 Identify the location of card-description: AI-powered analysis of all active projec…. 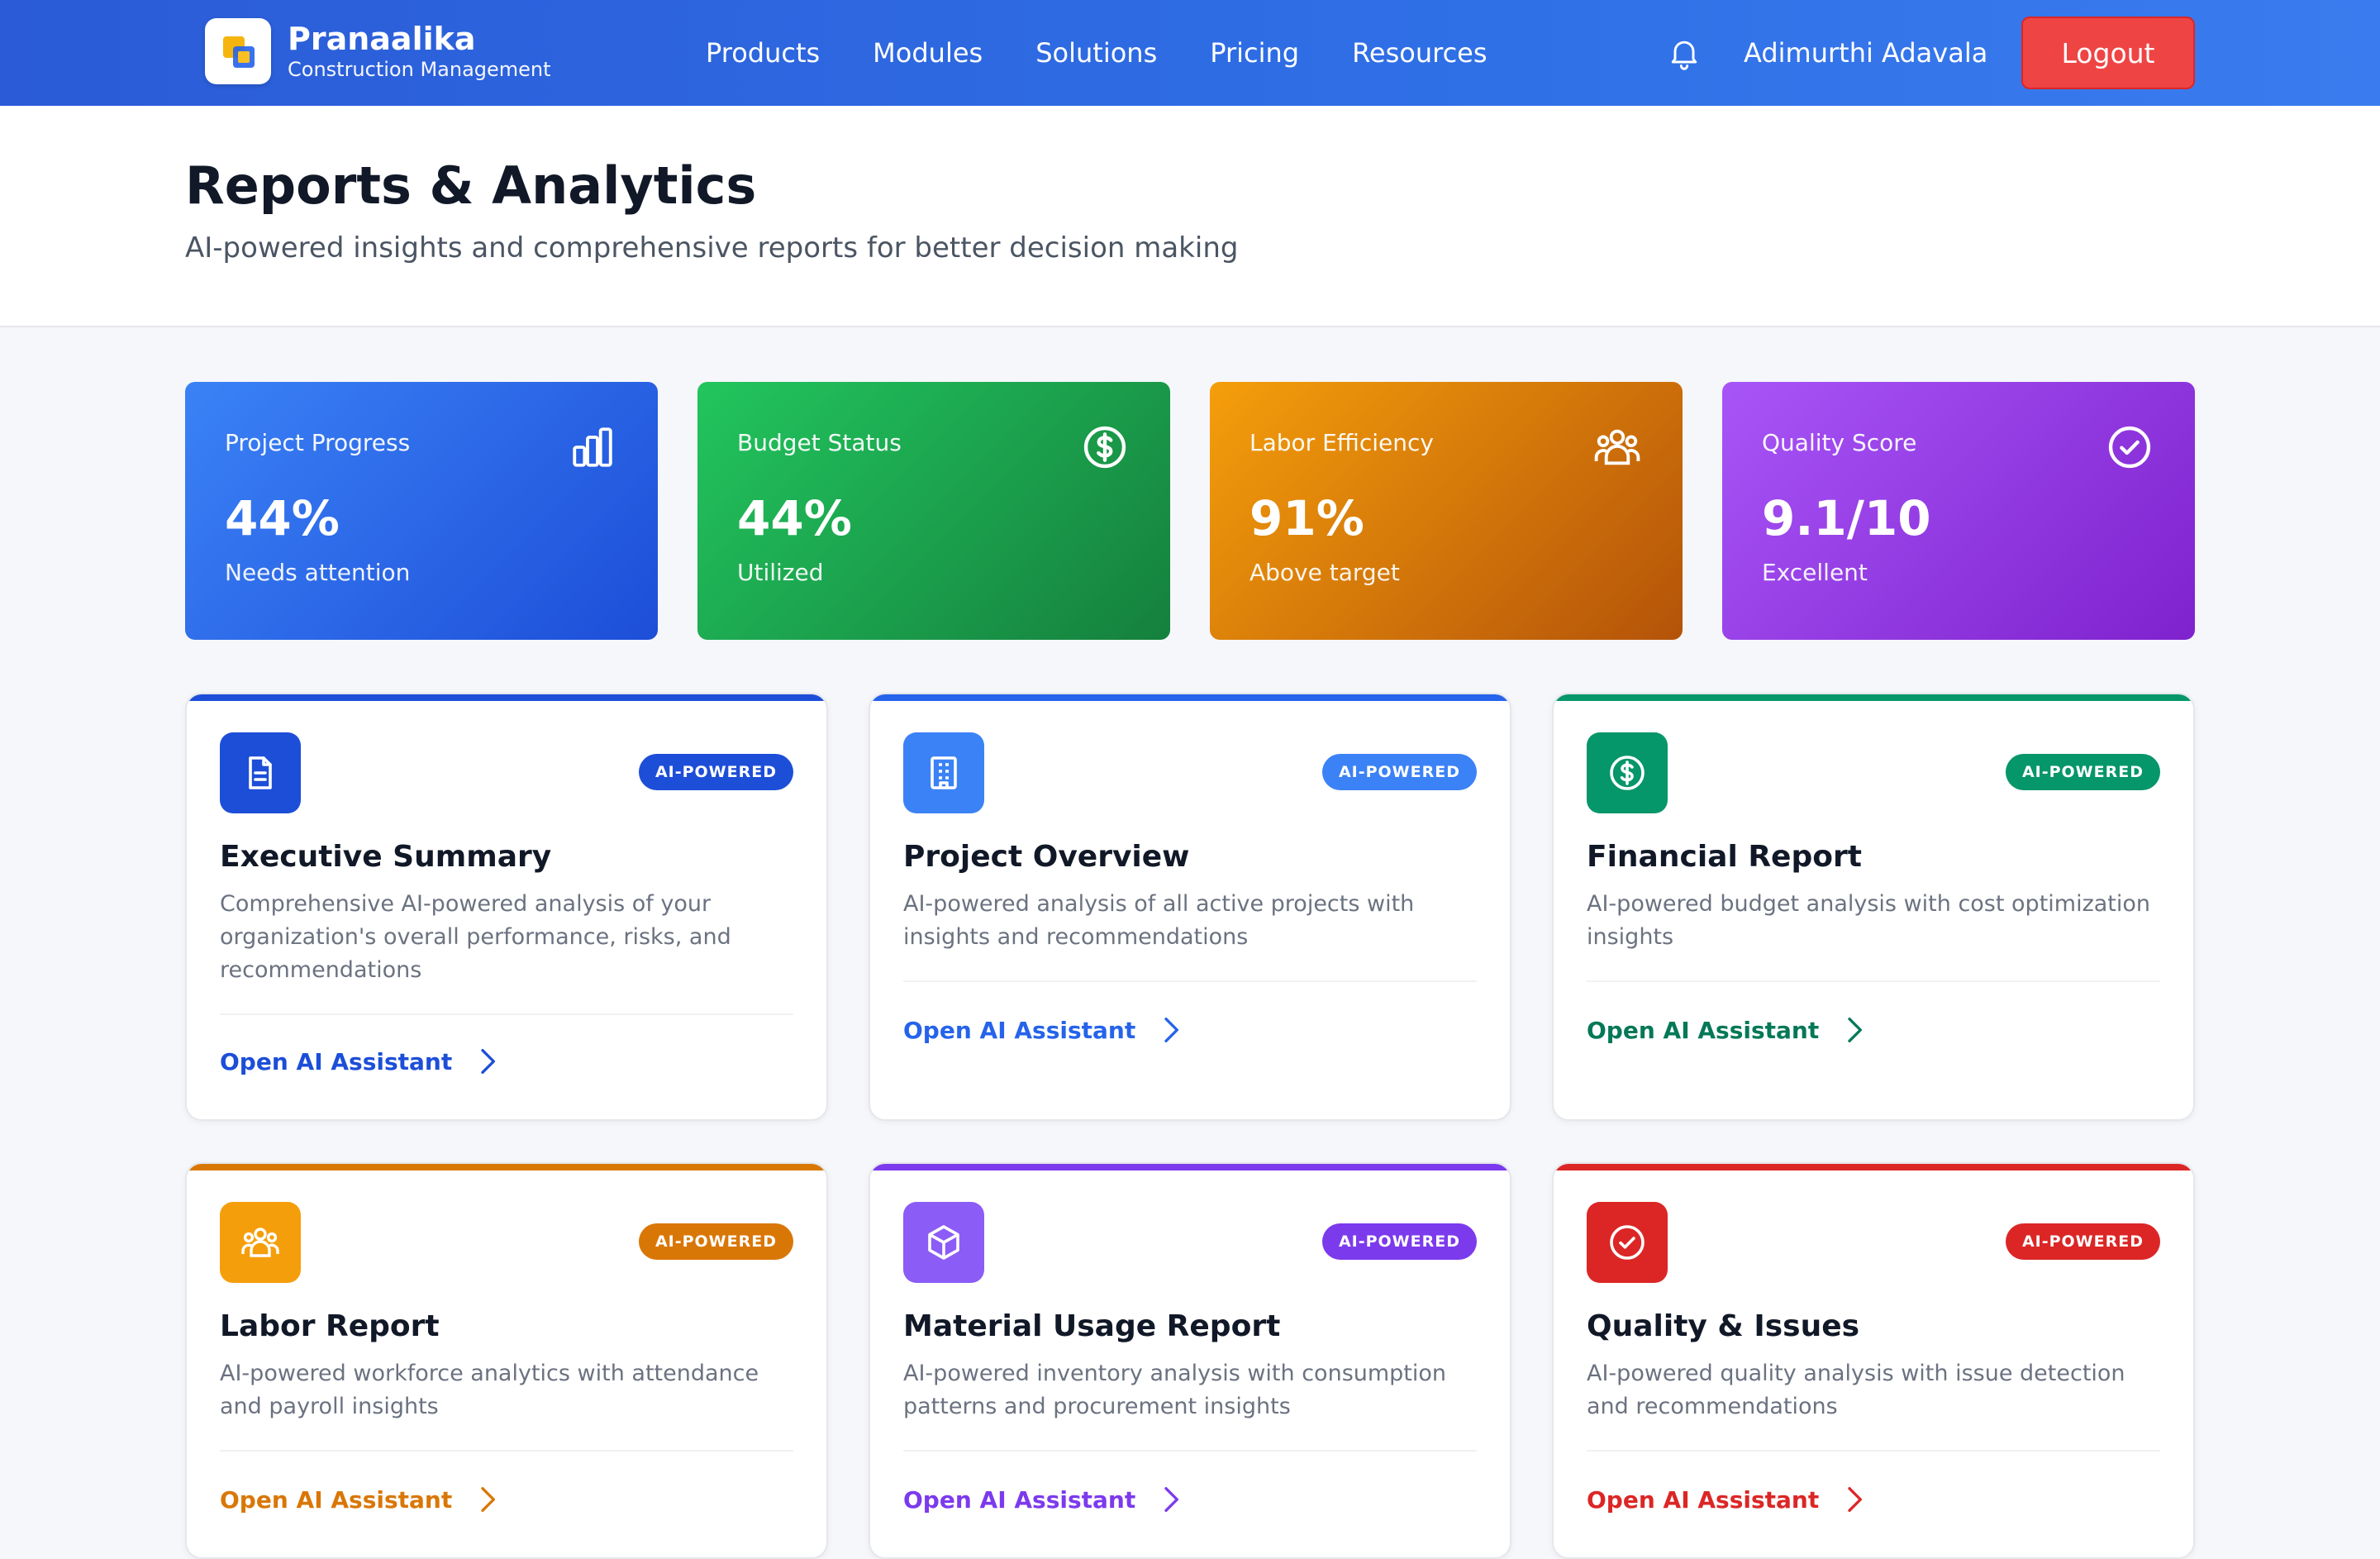
(1159, 920).